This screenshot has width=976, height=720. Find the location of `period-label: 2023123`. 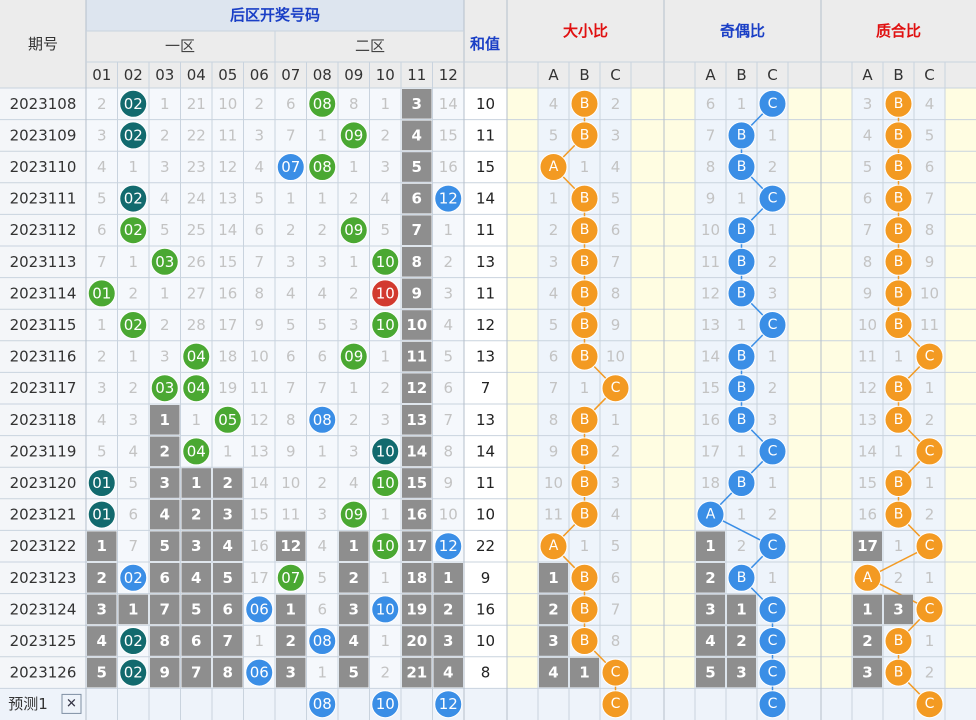

period-label: 2023123 is located at coordinates (43, 578).